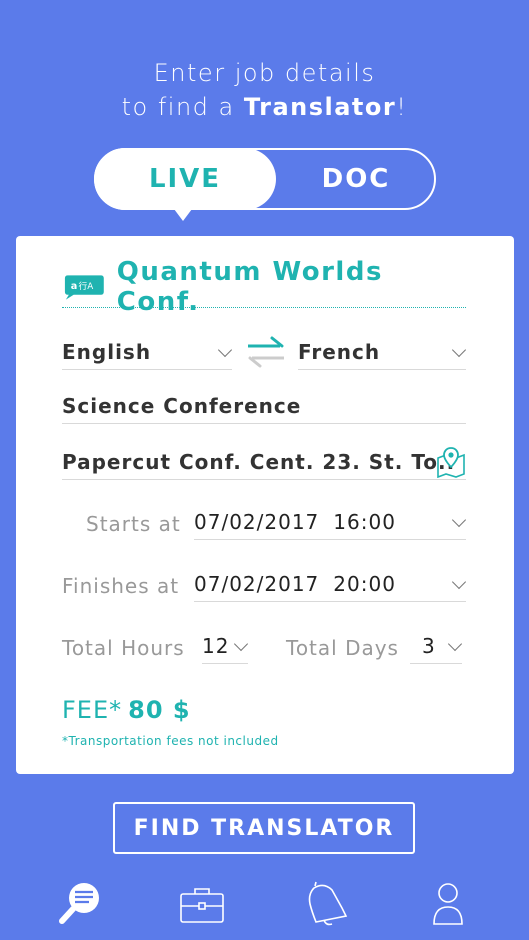 The height and width of the screenshot is (940, 529). What do you see at coordinates (402, 107) in the screenshot?
I see `header-suffix: !` at bounding box center [402, 107].